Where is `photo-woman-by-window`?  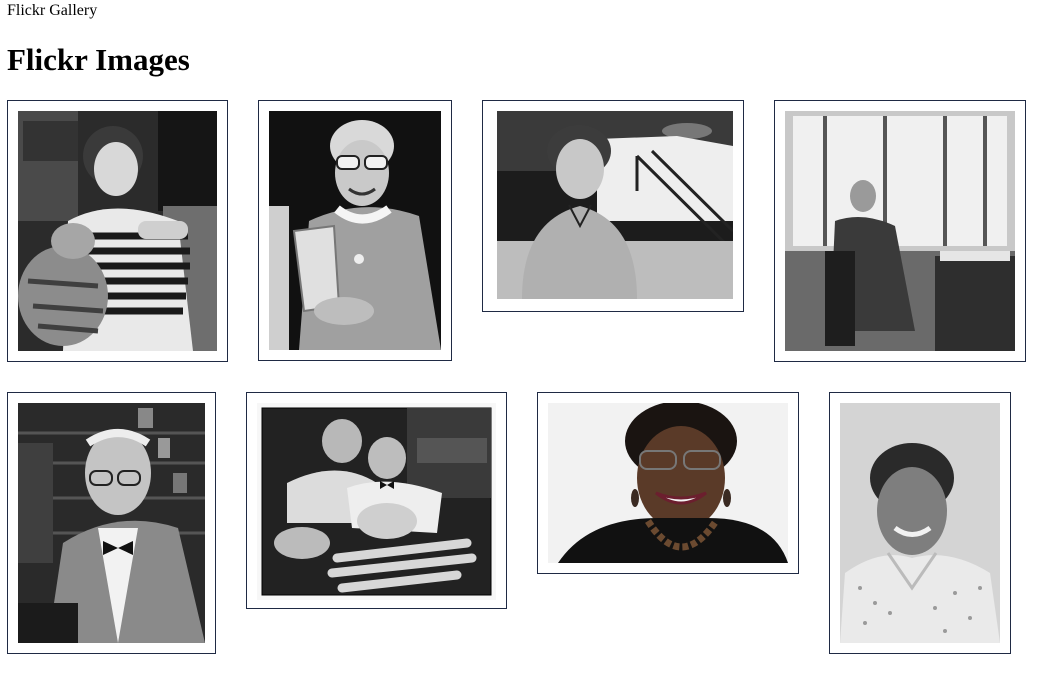 photo-woman-by-window is located at coordinates (900, 231).